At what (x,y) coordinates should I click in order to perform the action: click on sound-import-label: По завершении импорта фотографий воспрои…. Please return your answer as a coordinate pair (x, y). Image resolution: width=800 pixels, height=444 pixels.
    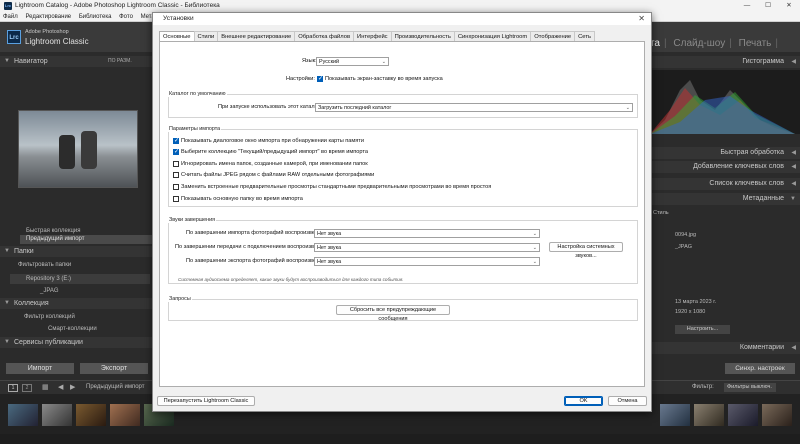
    Looking at the image, I should click on (255, 233).